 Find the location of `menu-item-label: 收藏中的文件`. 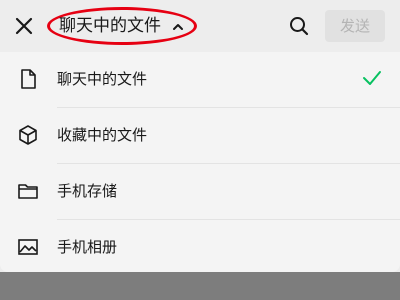

menu-item-label: 收藏中的文件 is located at coordinates (102, 135).